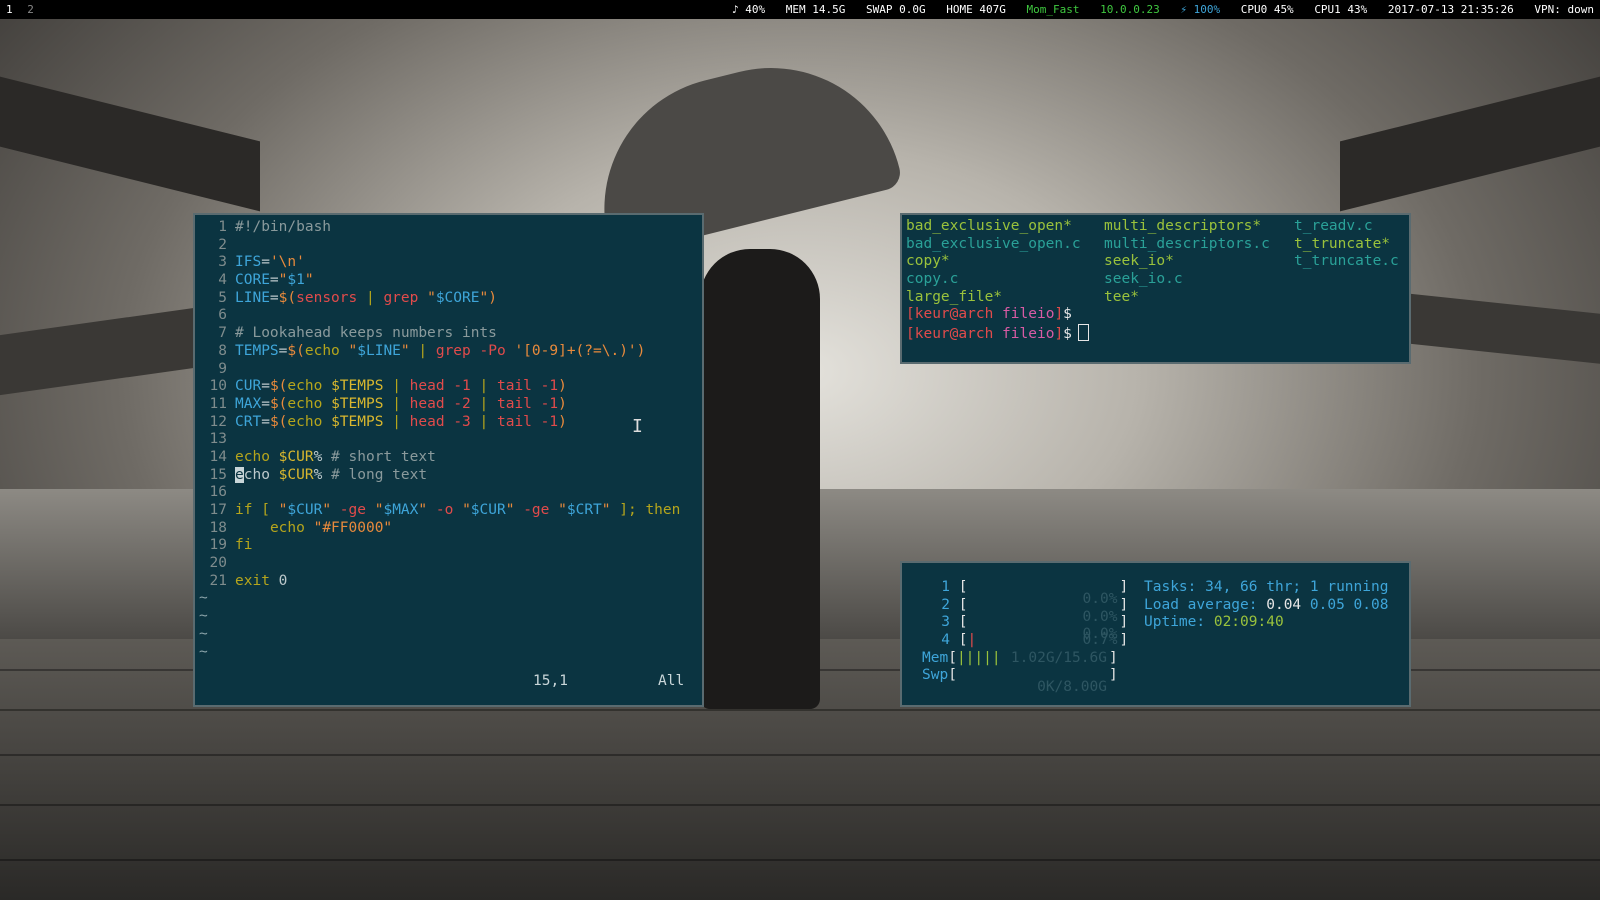  I want to click on ls-entry: seek_io*, so click(1139, 261).